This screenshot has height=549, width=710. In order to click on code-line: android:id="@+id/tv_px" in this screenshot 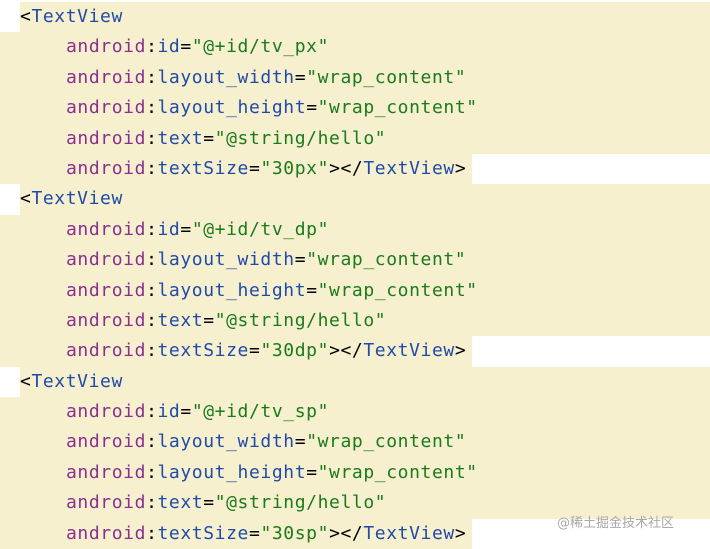, I will do `click(355, 47)`.